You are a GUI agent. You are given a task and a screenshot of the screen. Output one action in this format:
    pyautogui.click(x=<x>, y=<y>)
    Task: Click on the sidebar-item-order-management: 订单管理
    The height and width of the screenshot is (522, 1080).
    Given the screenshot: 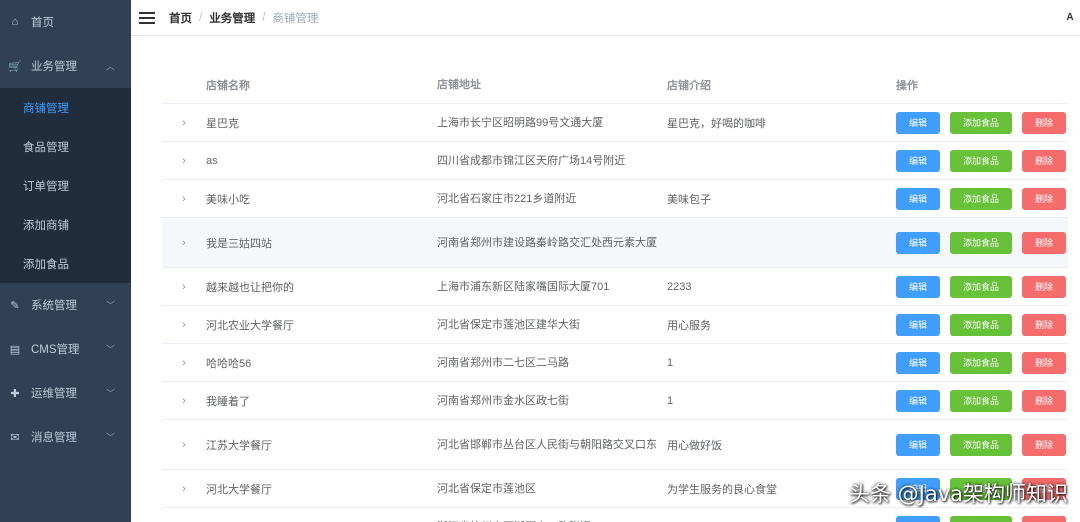 What is the action you would take?
    pyautogui.click(x=65, y=185)
    